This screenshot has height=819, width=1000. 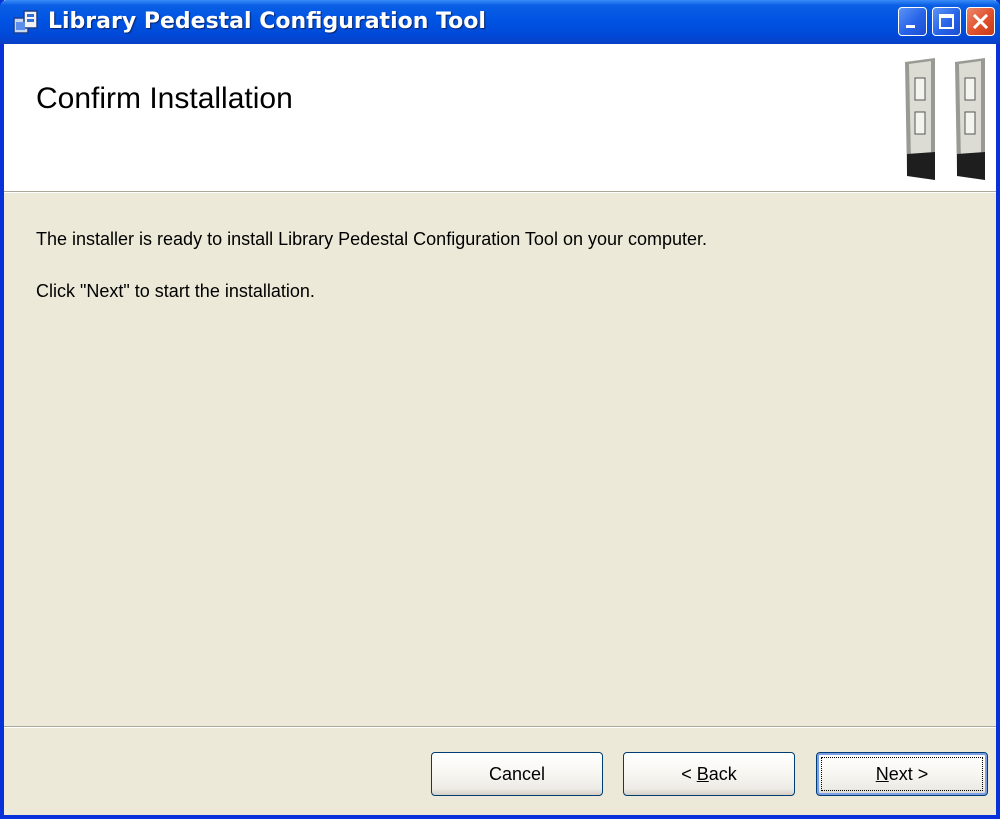 I want to click on back-button: < Back, so click(x=709, y=774).